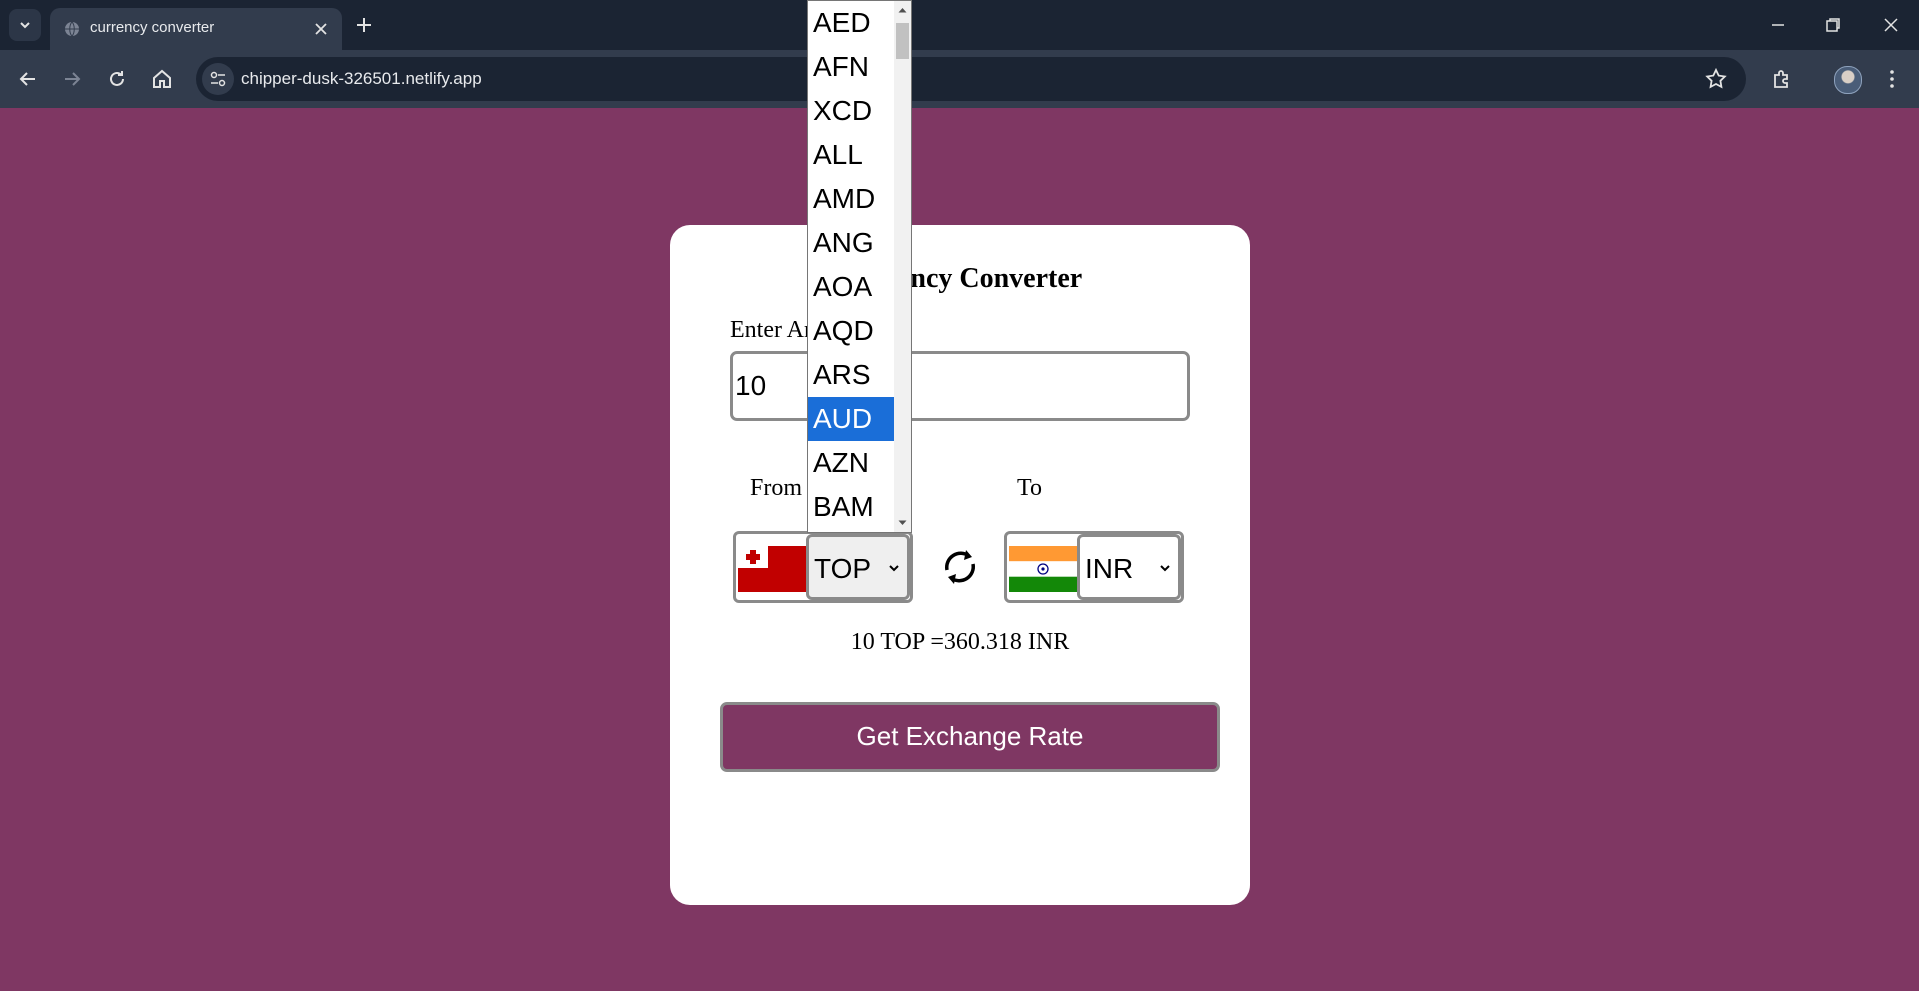  I want to click on amount-input, so click(960, 386).